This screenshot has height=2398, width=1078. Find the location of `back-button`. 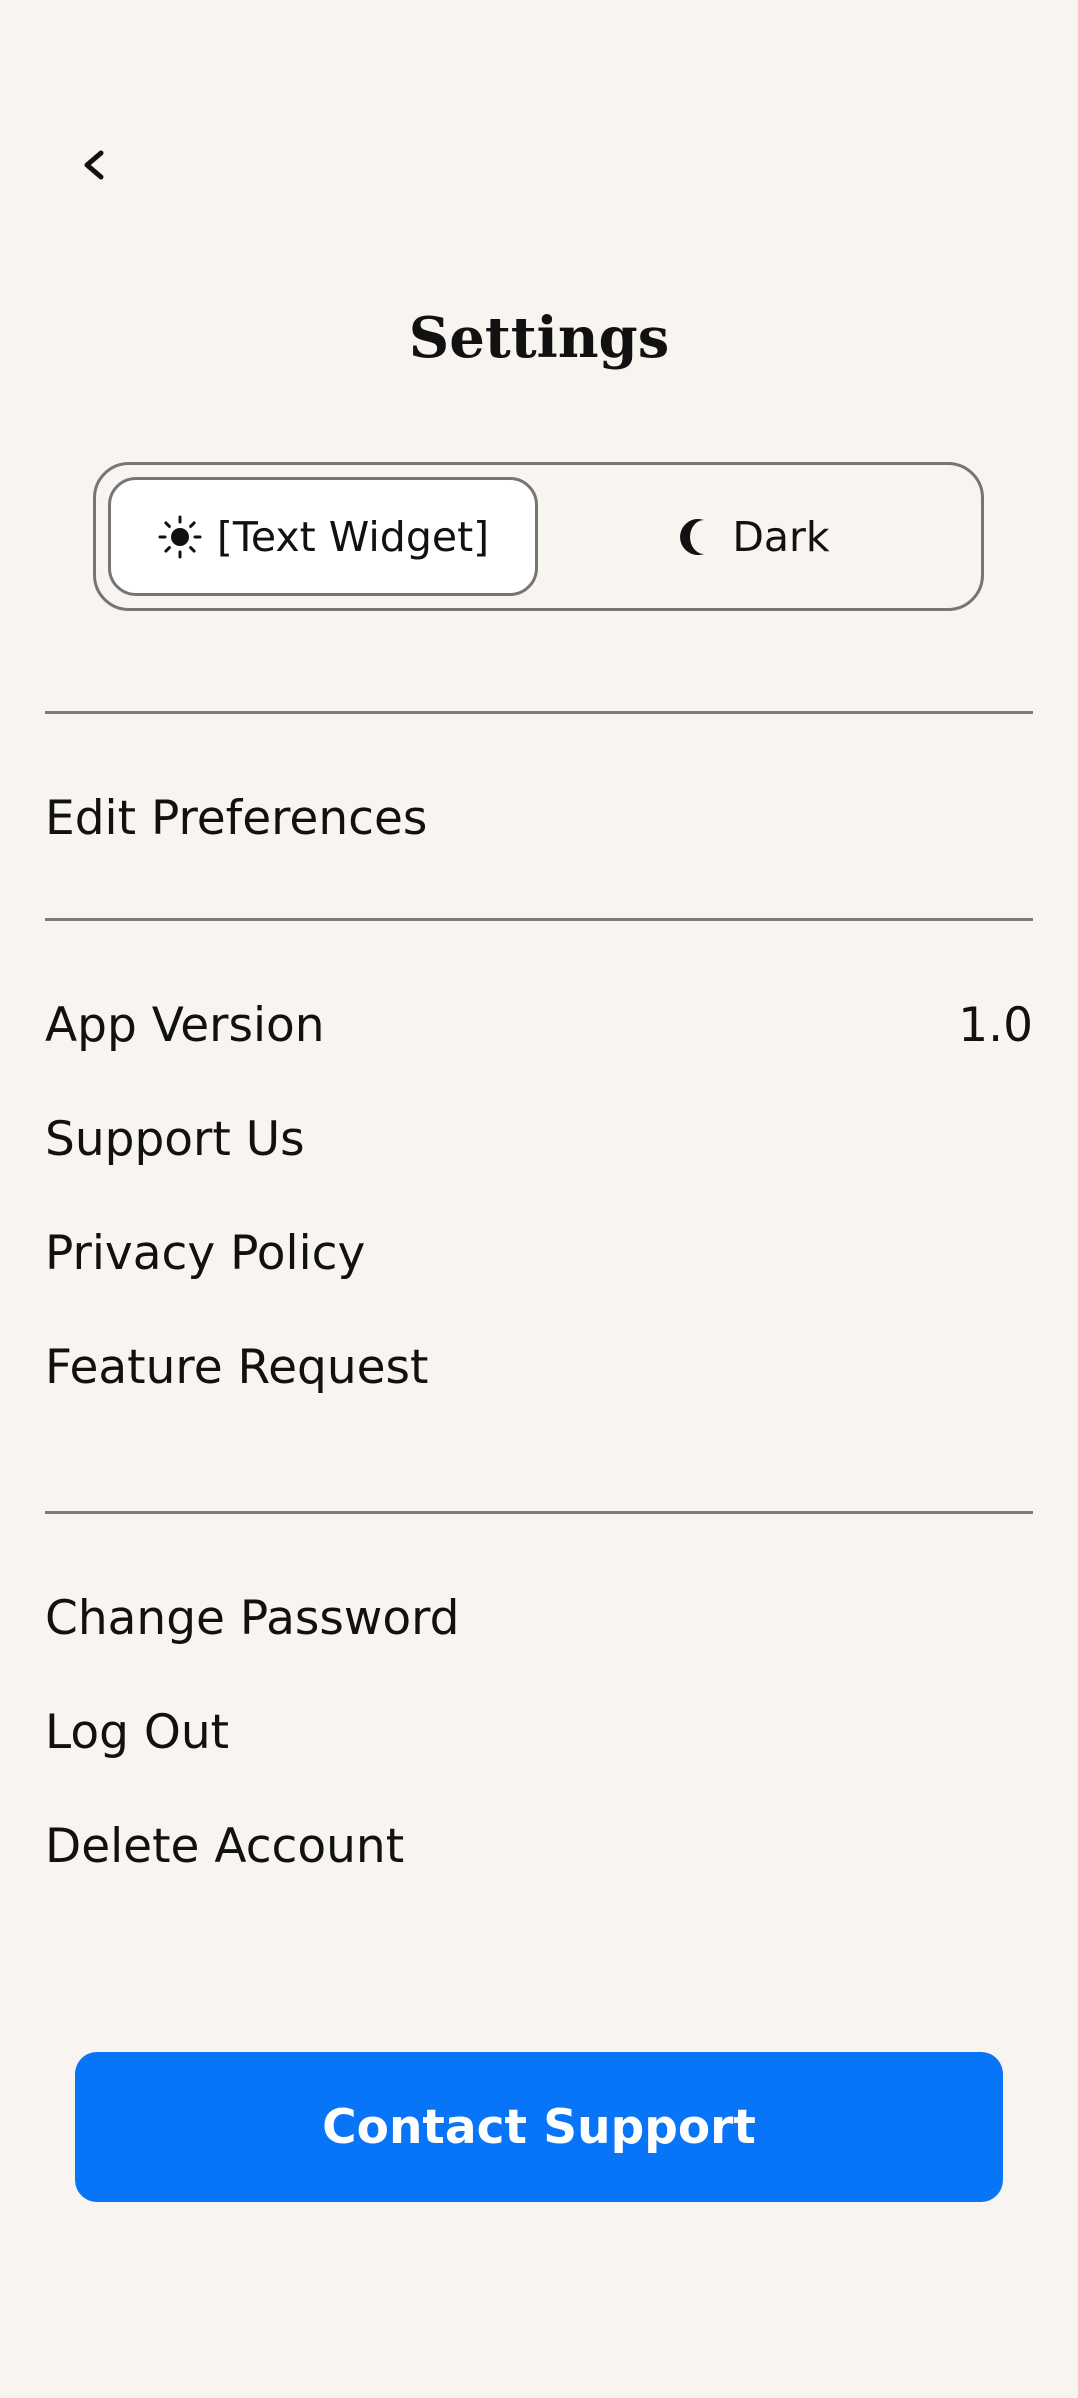

back-button is located at coordinates (95, 167).